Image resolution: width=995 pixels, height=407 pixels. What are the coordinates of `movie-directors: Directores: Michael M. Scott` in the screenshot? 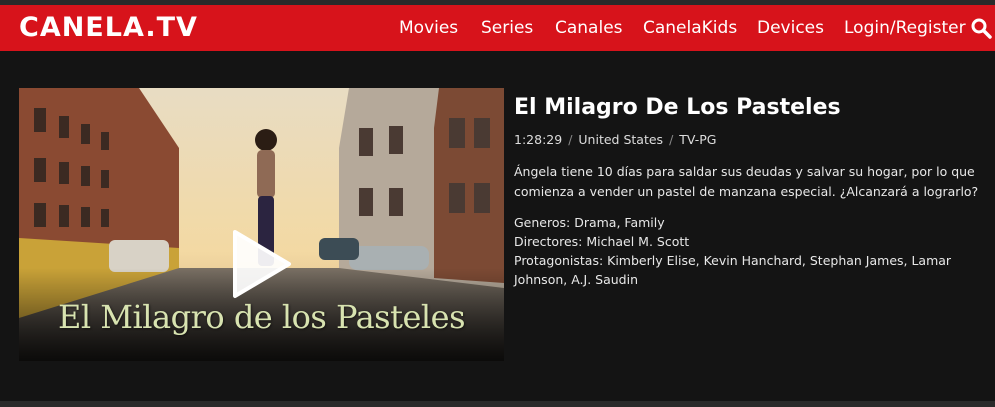 It's located at (602, 241).